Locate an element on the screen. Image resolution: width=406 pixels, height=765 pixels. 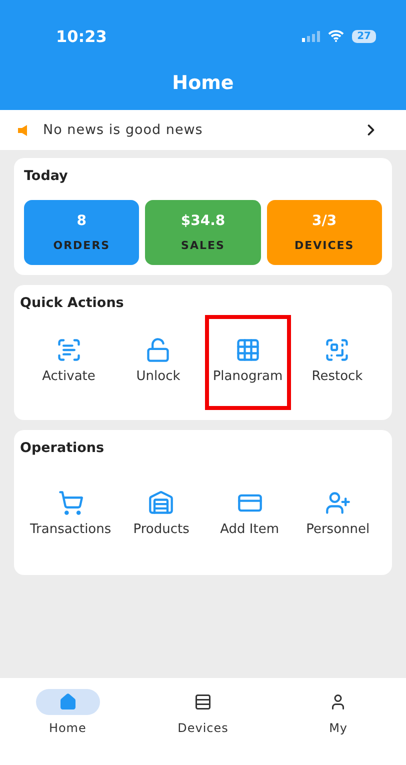
status-time: 10:23 is located at coordinates (81, 36).